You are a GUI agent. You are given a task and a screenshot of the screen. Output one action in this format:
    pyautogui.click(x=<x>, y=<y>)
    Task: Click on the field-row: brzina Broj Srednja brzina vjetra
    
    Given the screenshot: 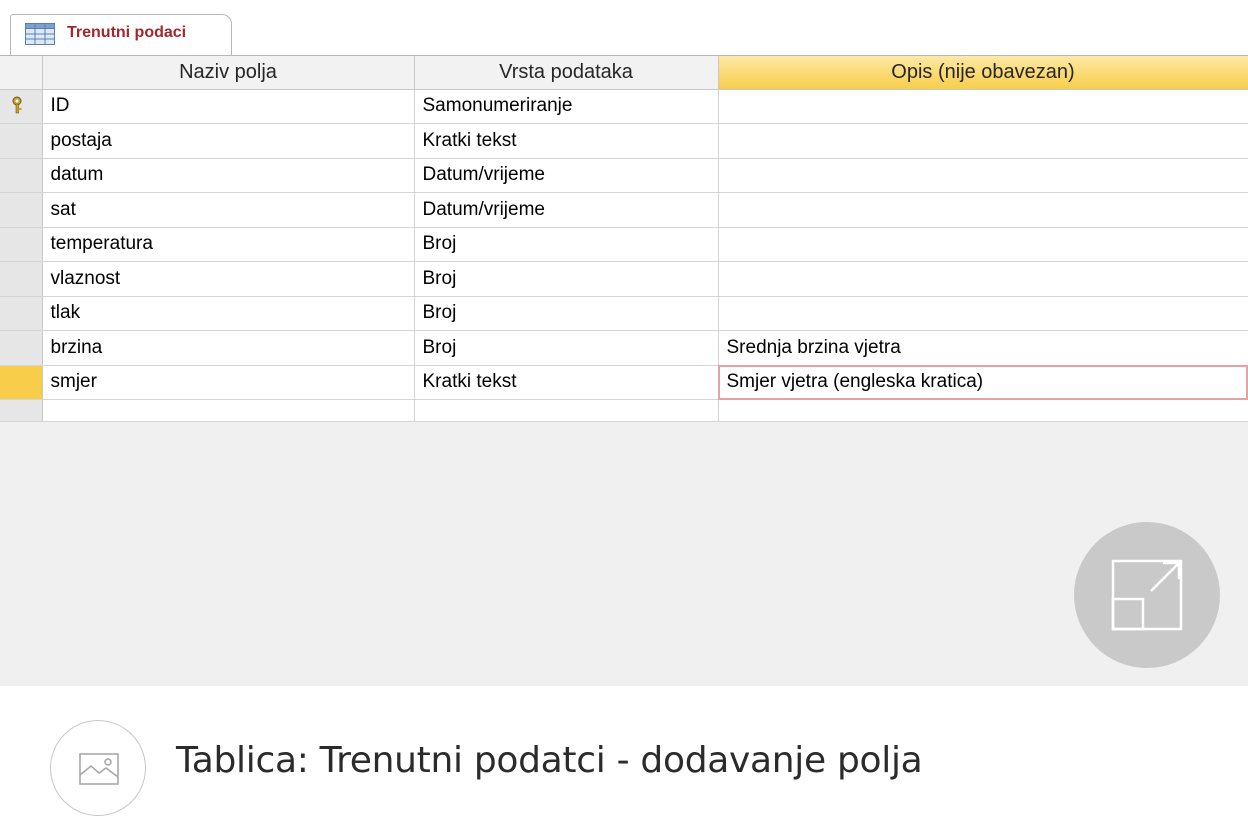 What is the action you would take?
    pyautogui.click(x=624, y=348)
    